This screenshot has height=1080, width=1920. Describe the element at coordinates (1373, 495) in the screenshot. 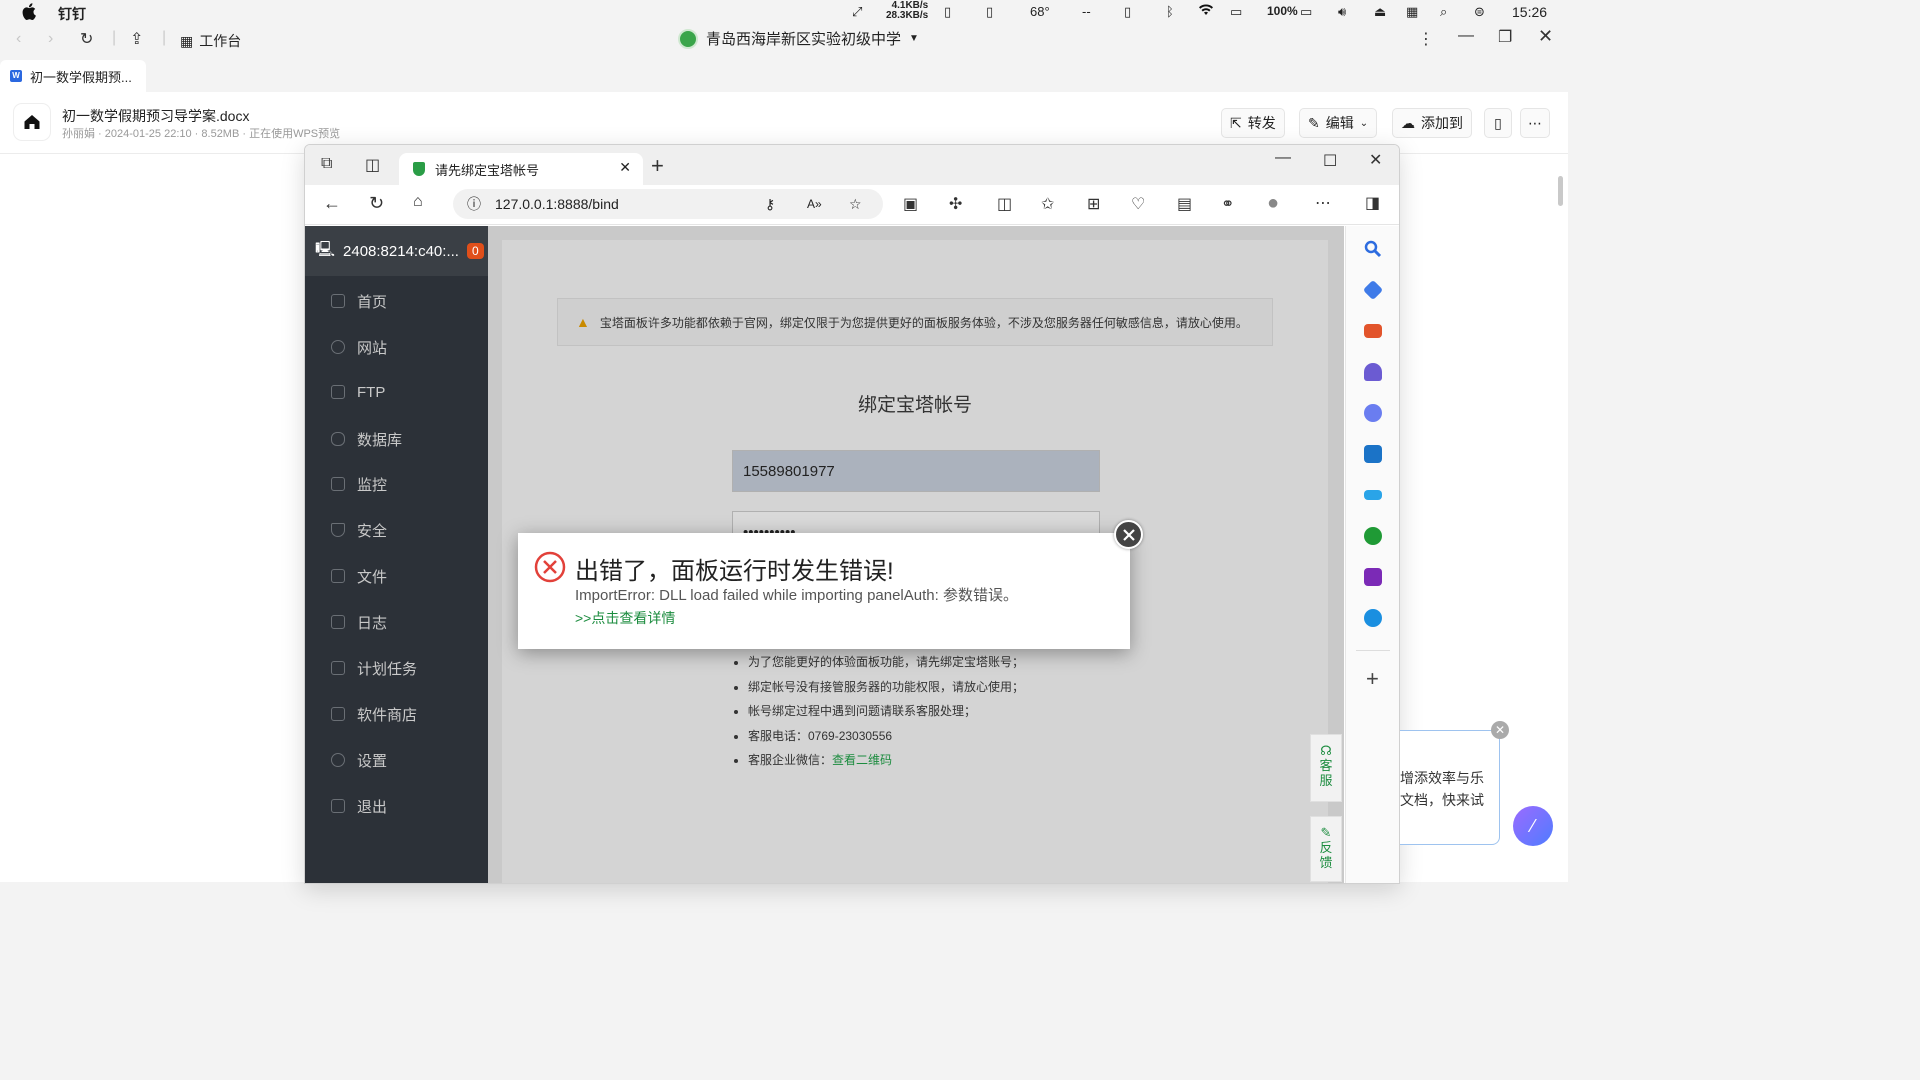

I see `send-icon` at that location.